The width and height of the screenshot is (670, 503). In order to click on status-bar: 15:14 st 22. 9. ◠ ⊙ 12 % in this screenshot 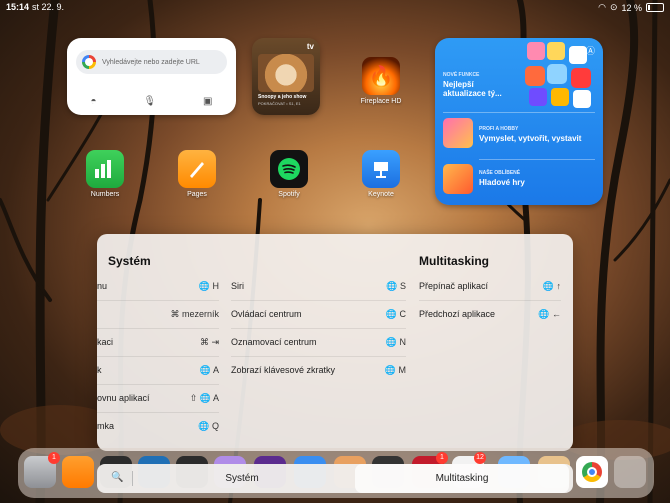, I will do `click(335, 7)`.